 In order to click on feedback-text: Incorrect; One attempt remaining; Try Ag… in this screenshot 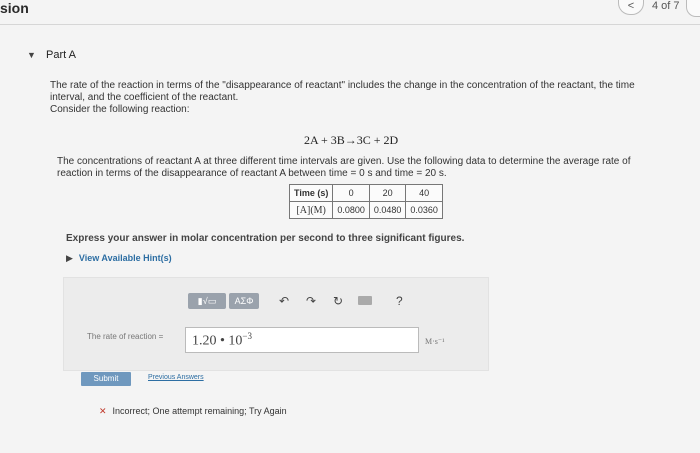, I will do `click(199, 411)`.